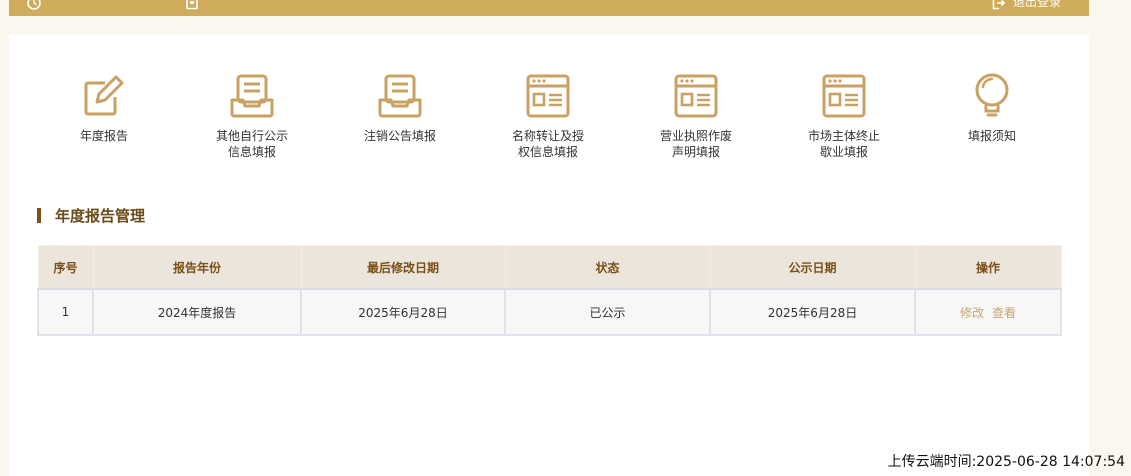 This screenshot has width=1131, height=476. What do you see at coordinates (607, 312) in the screenshot?
I see `cell-status: 已公示` at bounding box center [607, 312].